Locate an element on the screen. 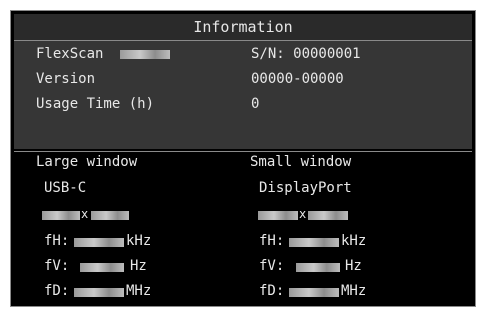  large-window-heading: Large window is located at coordinates (87, 162).